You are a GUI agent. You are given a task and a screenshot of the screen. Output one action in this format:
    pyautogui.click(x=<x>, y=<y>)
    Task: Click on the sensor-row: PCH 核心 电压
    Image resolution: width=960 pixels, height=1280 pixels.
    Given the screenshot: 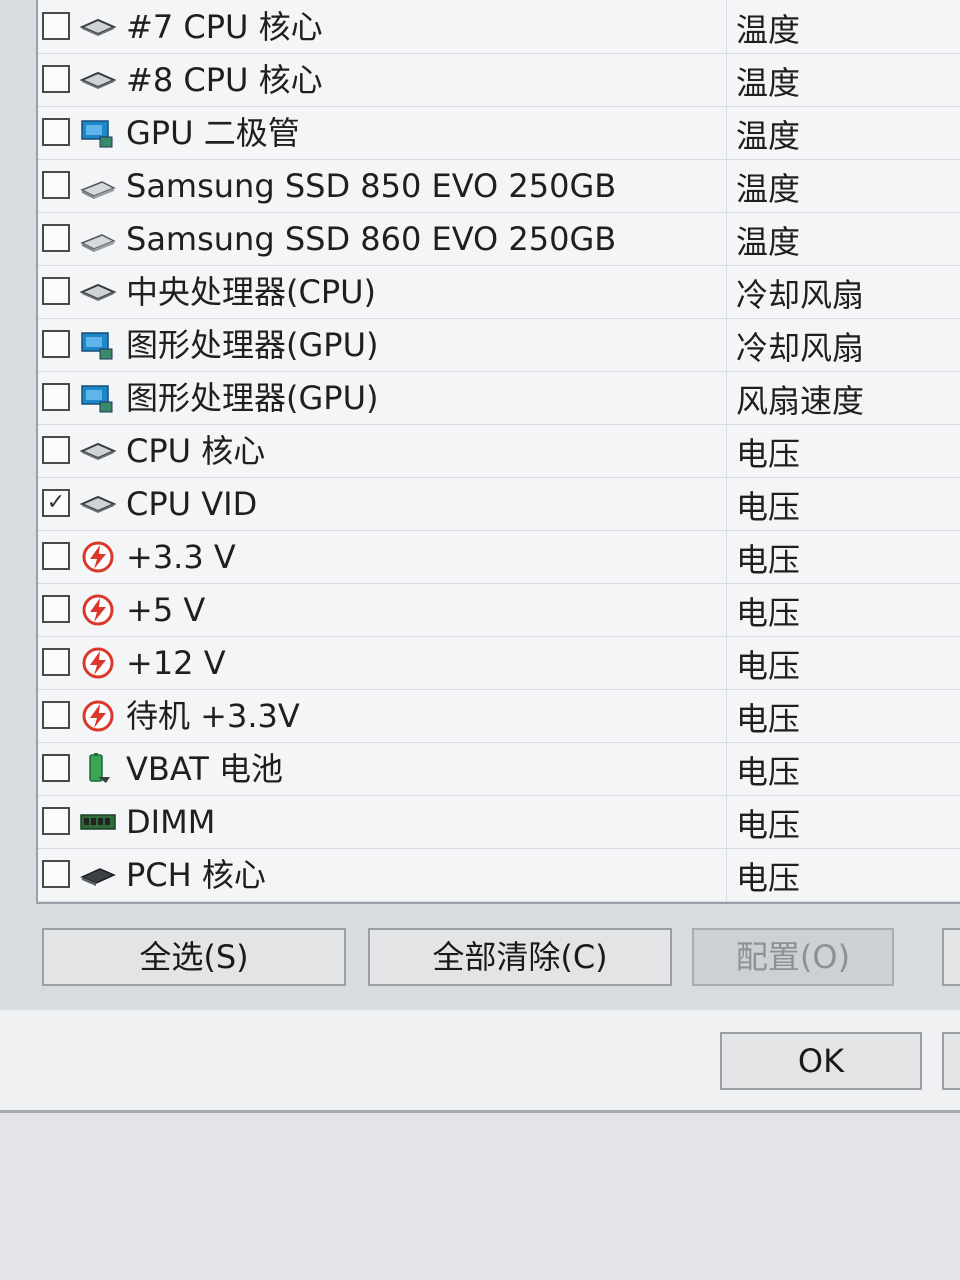 What is the action you would take?
    pyautogui.click(x=499, y=875)
    